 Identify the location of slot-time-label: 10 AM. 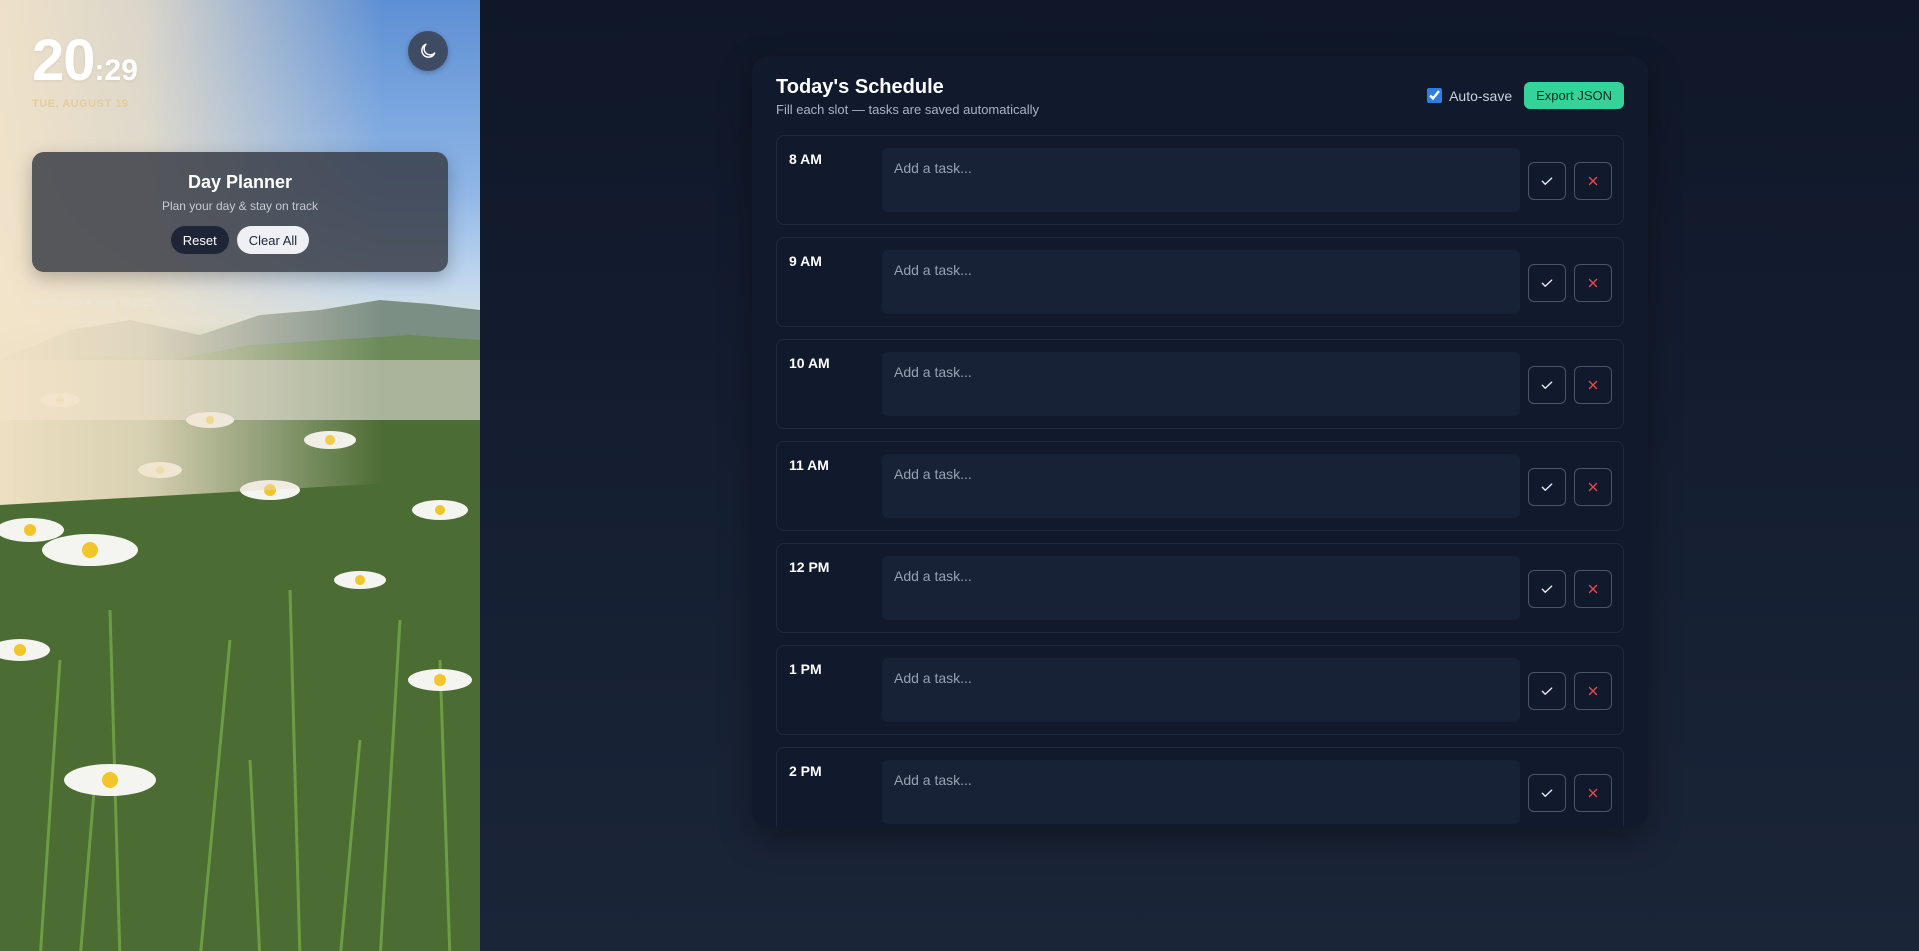
(809, 363).